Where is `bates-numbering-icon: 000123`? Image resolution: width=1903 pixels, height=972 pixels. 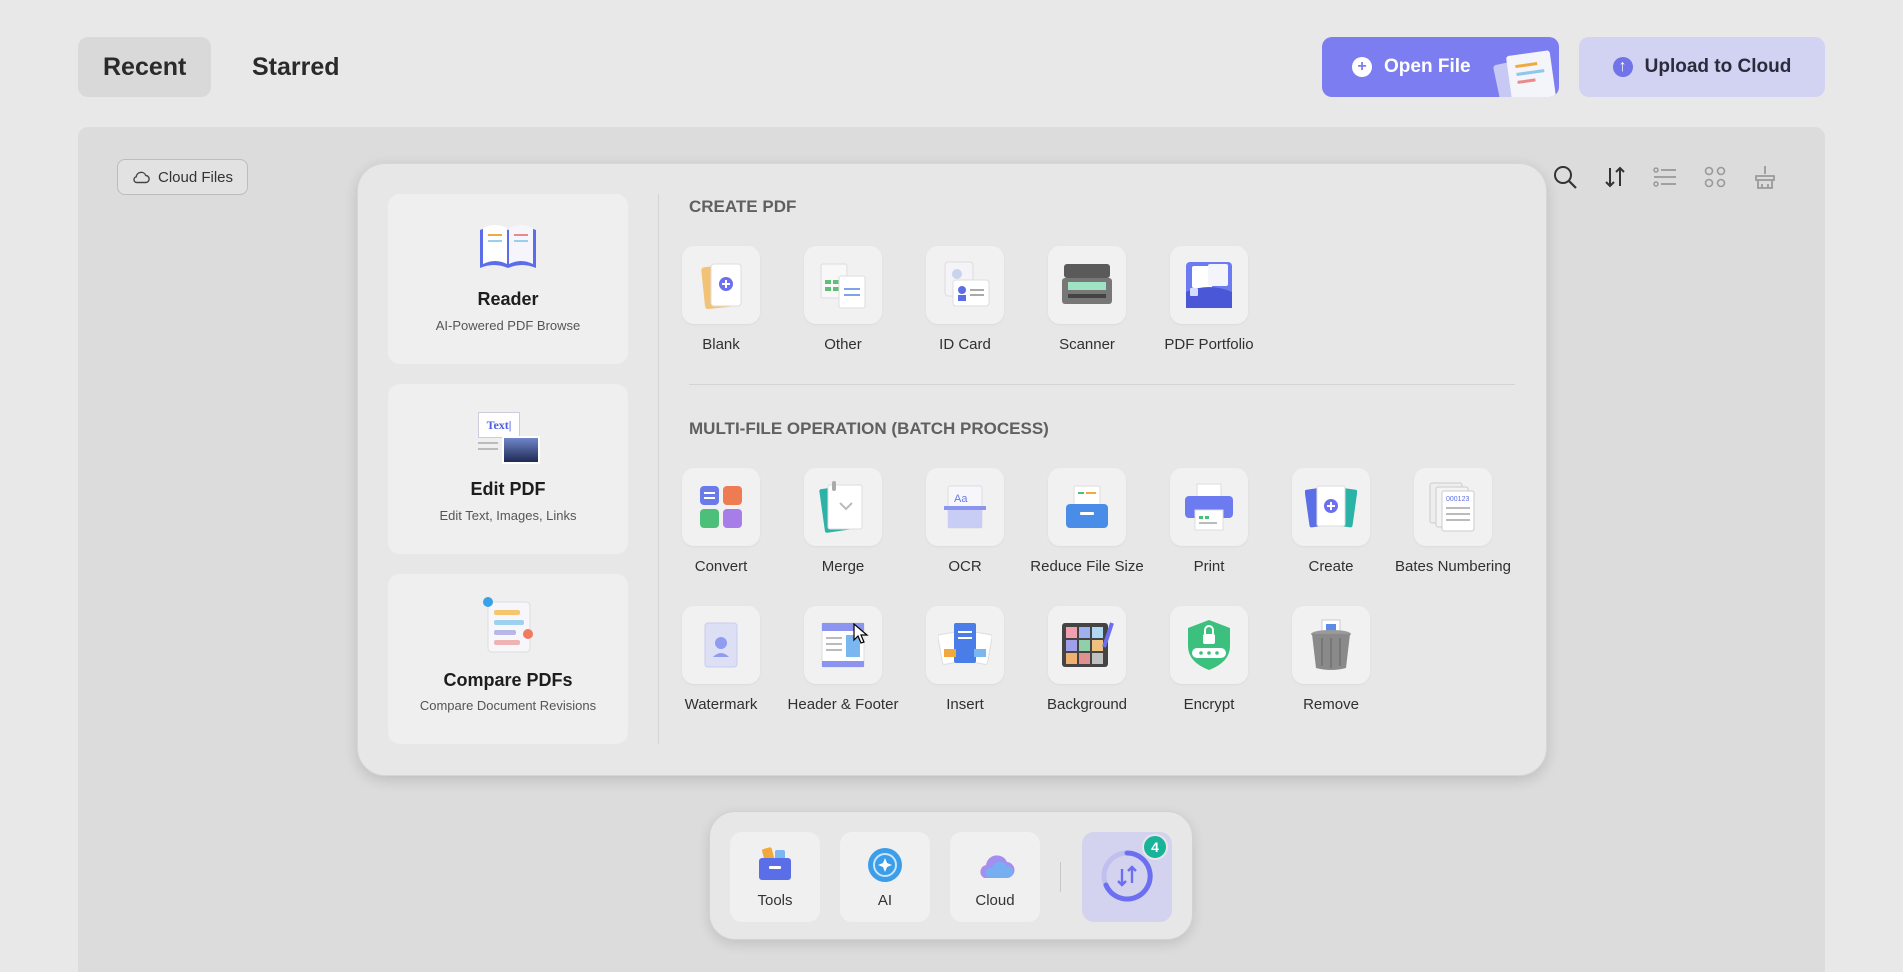 bates-numbering-icon: 000123 is located at coordinates (1452, 507).